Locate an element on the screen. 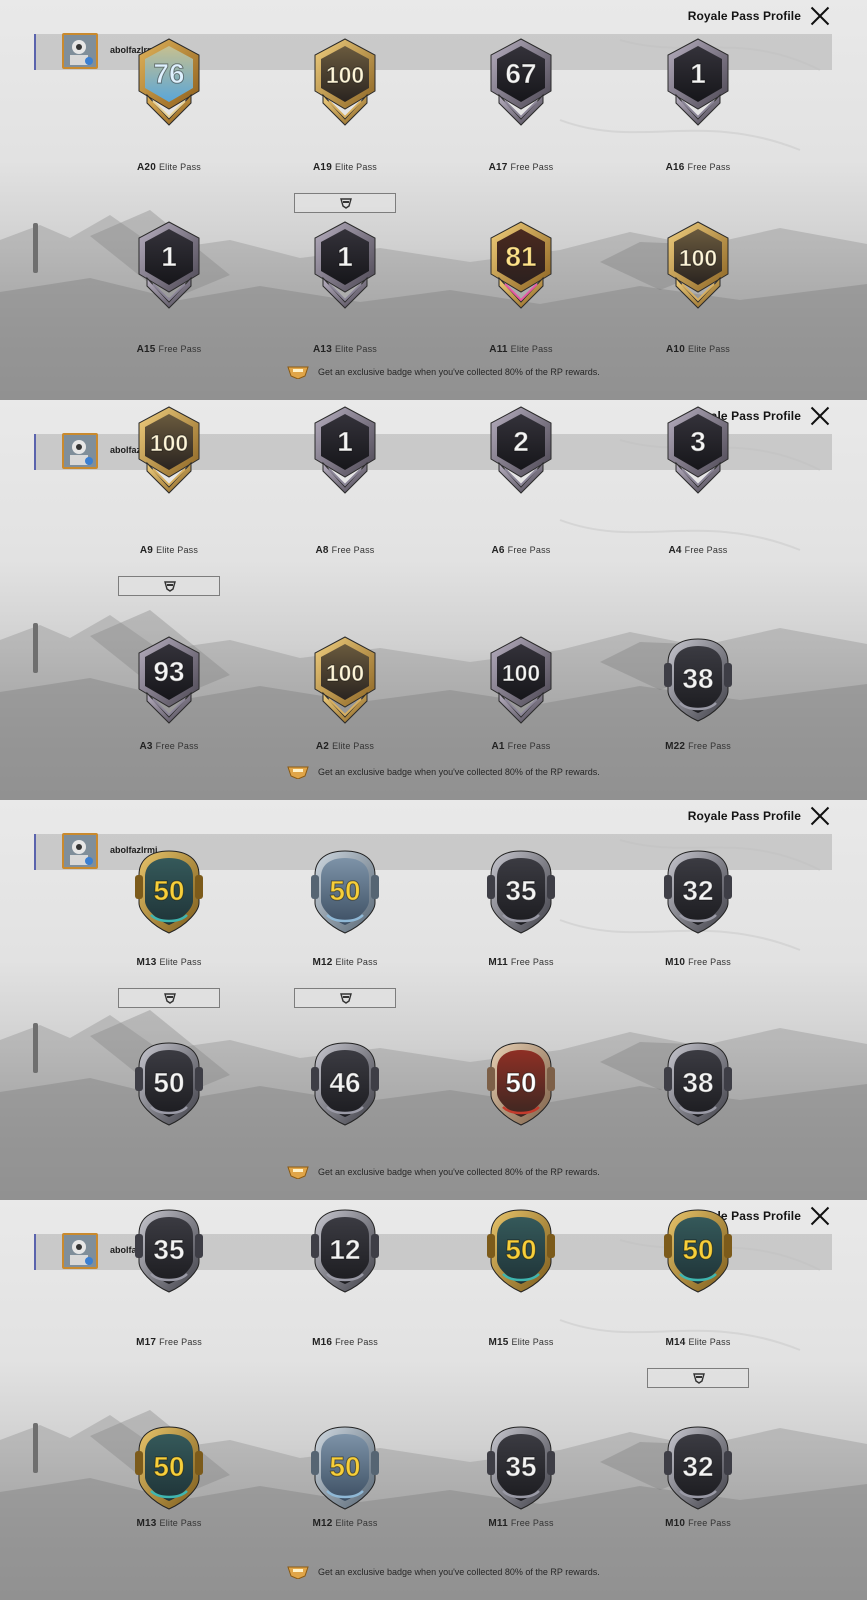 The width and height of the screenshot is (867, 1600). rp-badge-ace-free: 2 is located at coordinates (521, 450).